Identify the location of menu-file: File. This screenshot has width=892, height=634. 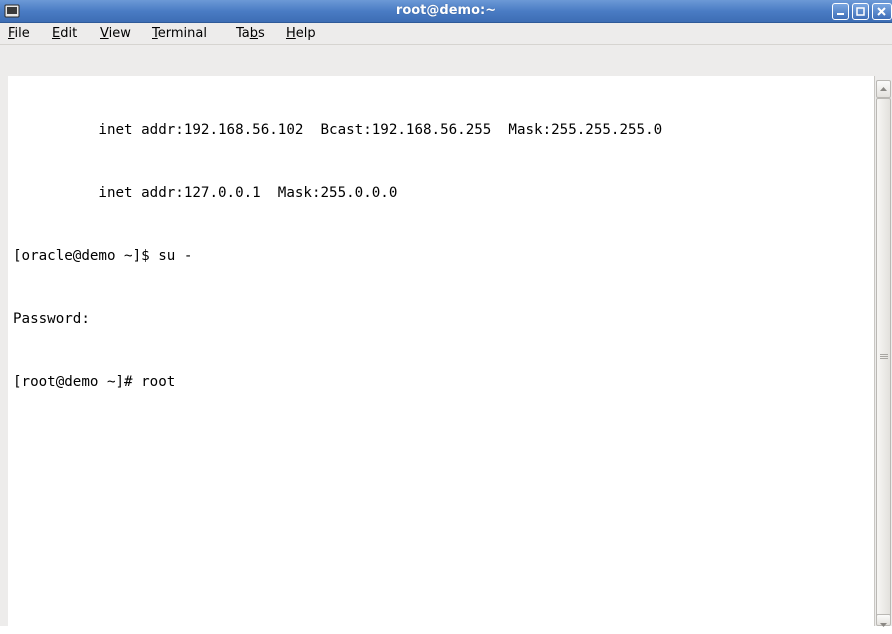
(19, 34).